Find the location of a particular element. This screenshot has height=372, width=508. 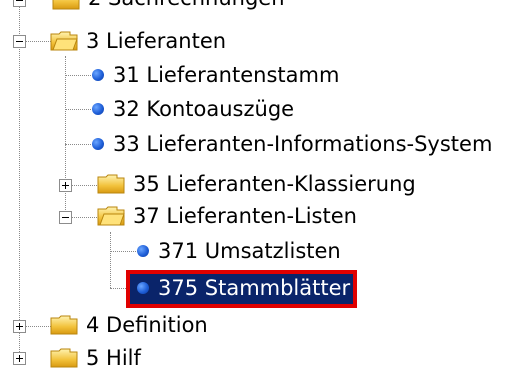

tree-item-32-label: 32 Kontoauszüge is located at coordinates (203, 109).